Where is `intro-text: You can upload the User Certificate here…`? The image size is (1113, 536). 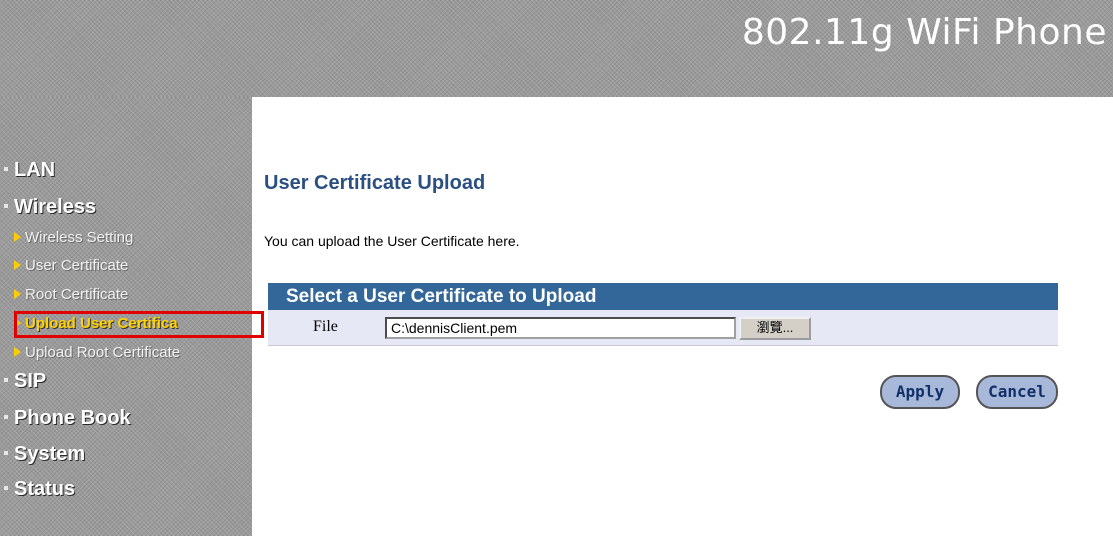 intro-text: You can upload the User Certificate here… is located at coordinates (392, 241).